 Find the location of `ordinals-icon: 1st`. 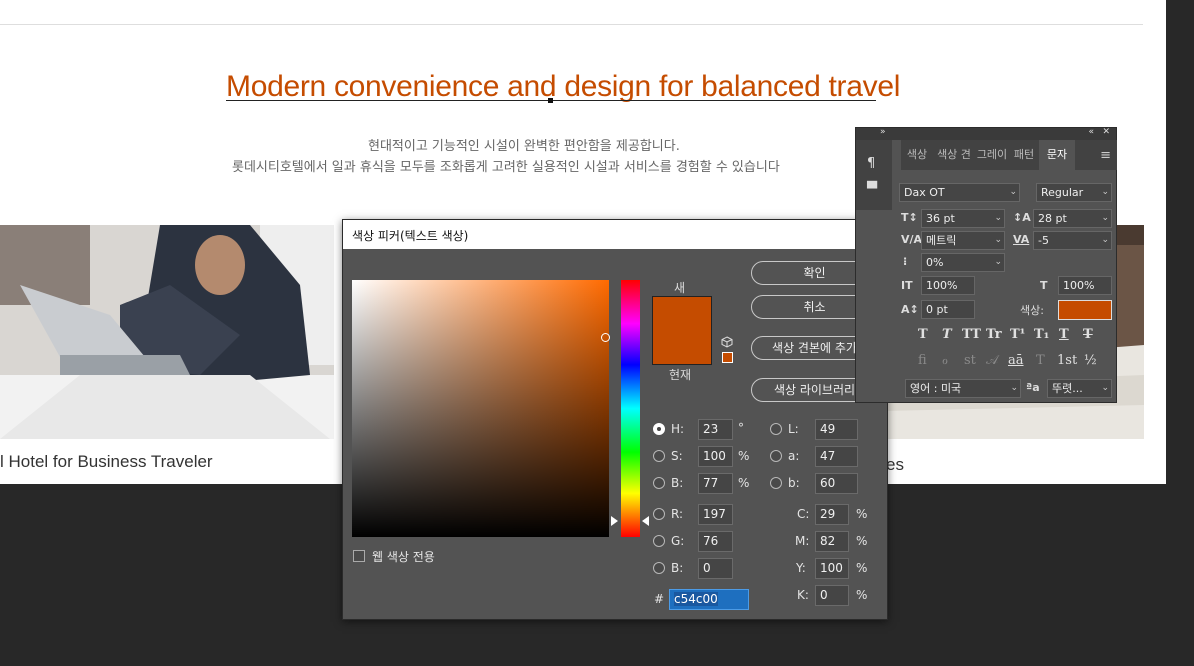

ordinals-icon: 1st is located at coordinates (1067, 360).